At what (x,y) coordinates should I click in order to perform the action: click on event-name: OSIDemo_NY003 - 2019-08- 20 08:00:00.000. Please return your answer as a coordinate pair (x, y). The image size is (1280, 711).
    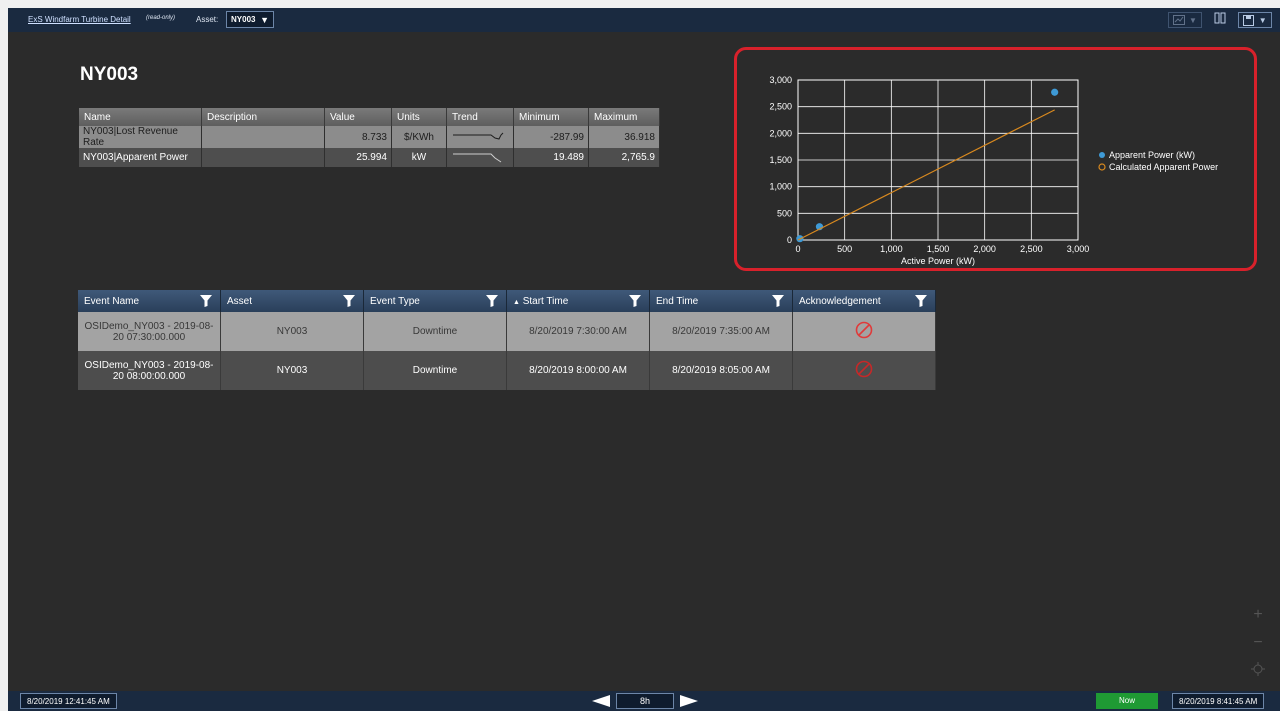
    Looking at the image, I should click on (149, 370).